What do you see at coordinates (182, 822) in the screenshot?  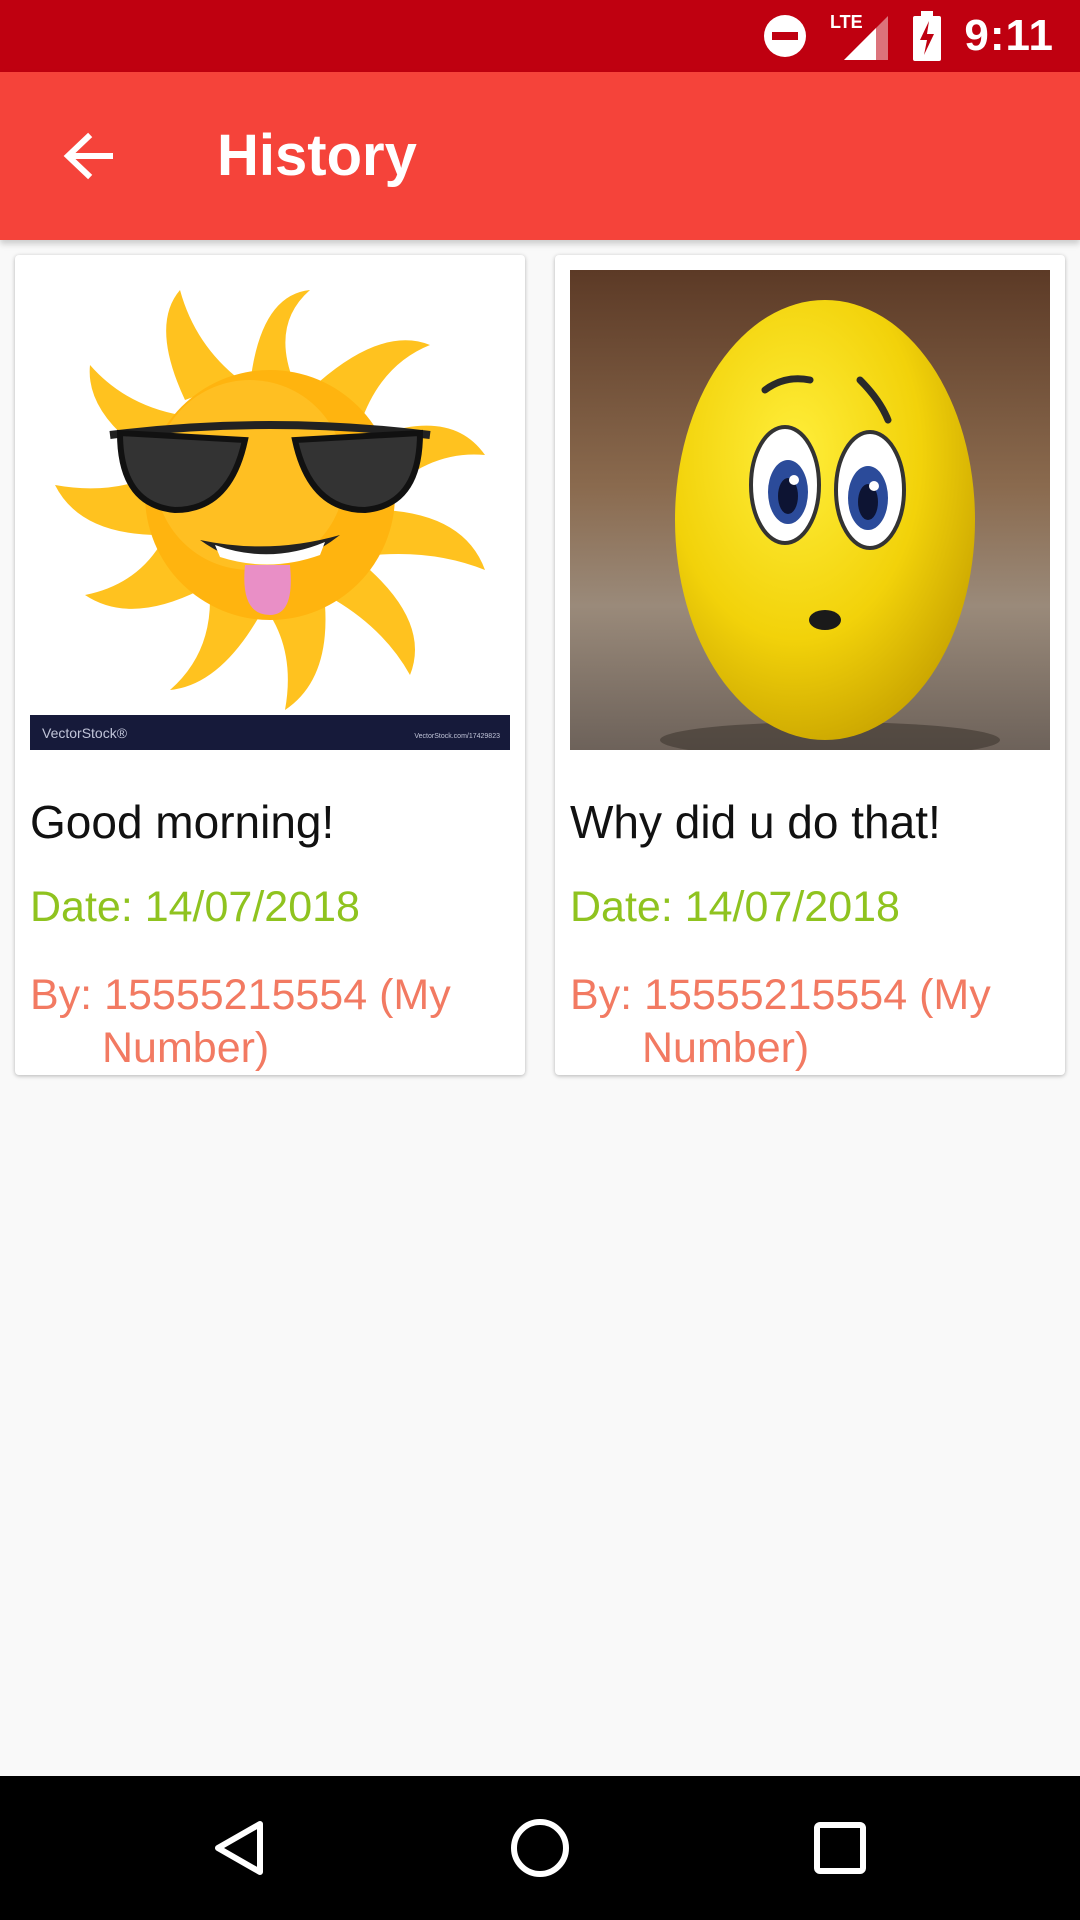 I see `history-item-title: Good morning!` at bounding box center [182, 822].